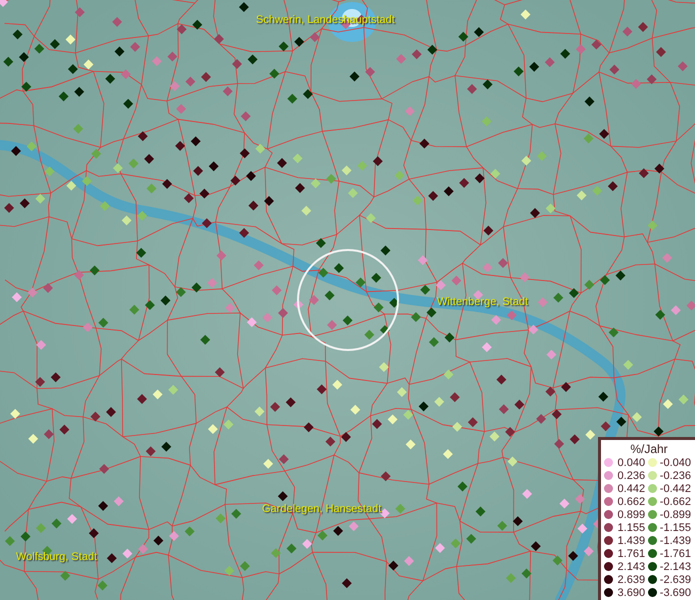 The width and height of the screenshot is (695, 600). What do you see at coordinates (631, 514) in the screenshot?
I see `legend-value: 0.899` at bounding box center [631, 514].